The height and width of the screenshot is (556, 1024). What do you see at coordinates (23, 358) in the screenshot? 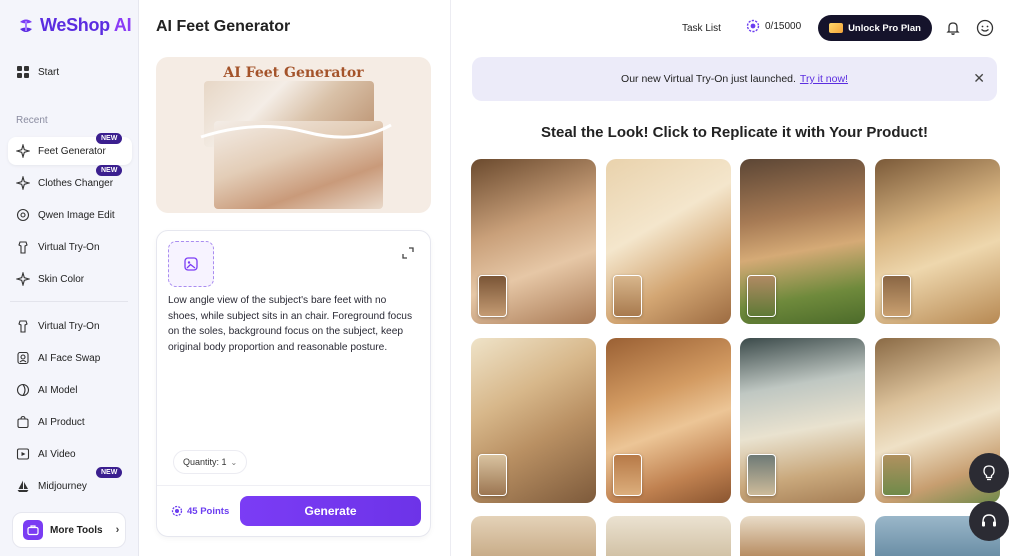
I see `face-icon` at bounding box center [23, 358].